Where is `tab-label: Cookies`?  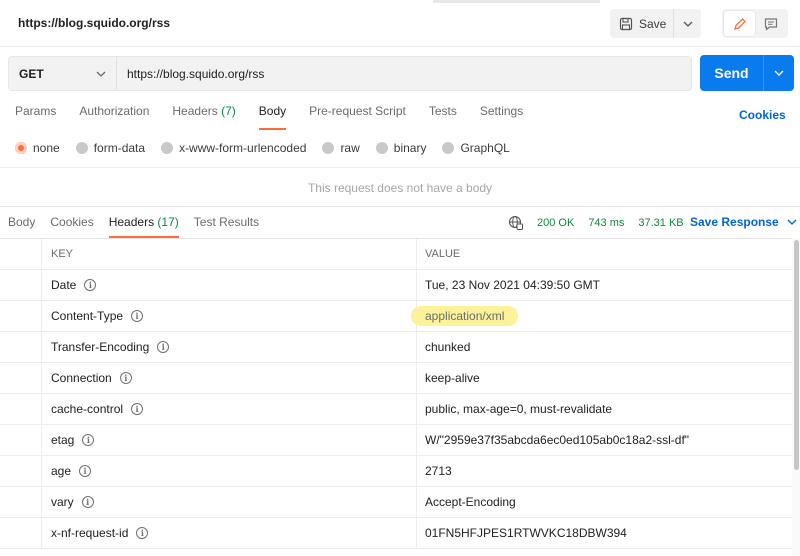 tab-label: Cookies is located at coordinates (72, 222).